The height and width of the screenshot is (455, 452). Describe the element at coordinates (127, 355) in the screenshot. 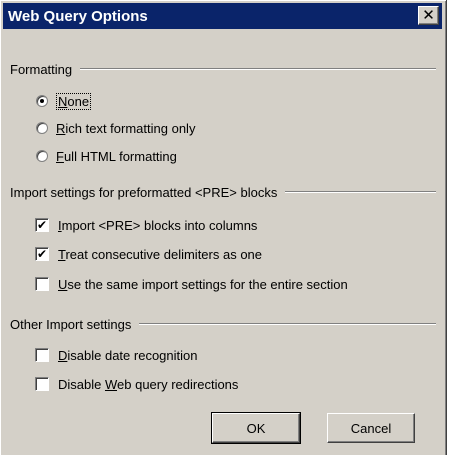

I see `checkbox-disable-date-label: Disable date recognition` at that location.